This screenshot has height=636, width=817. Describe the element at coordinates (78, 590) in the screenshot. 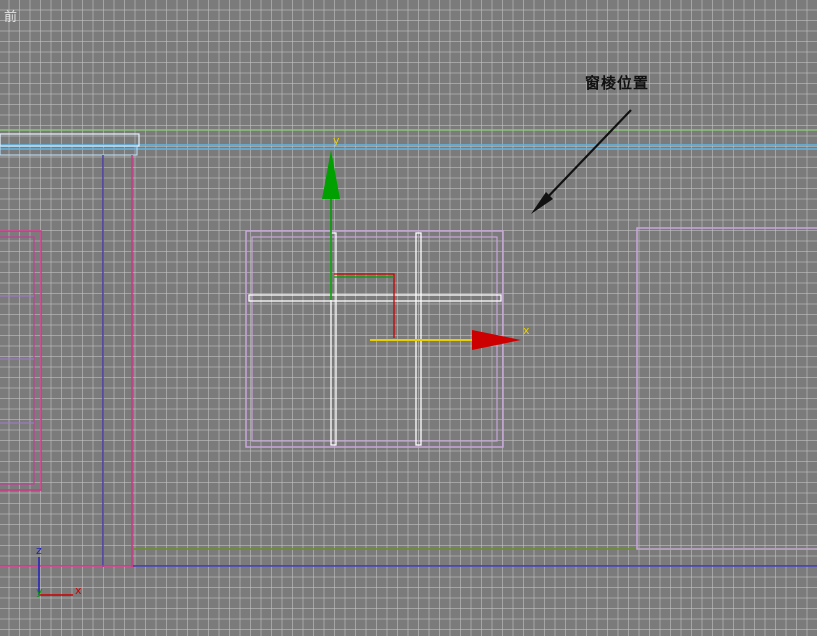

I see `tripod-x-label: x` at that location.